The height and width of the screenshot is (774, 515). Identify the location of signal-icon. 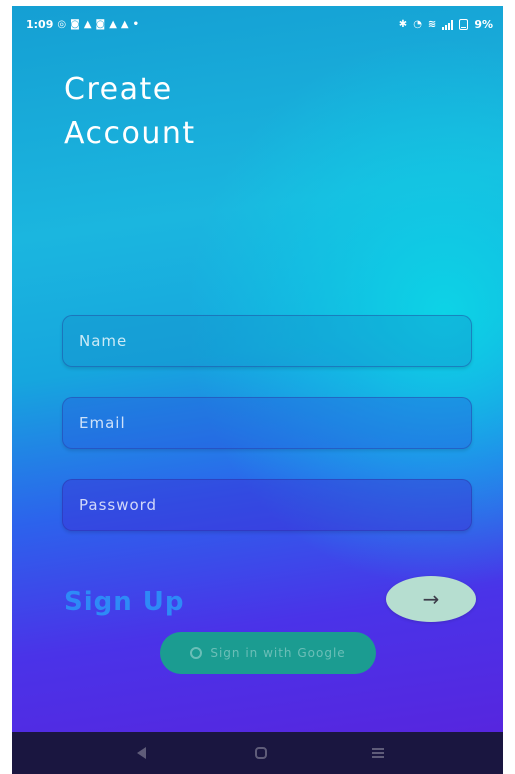
(448, 24).